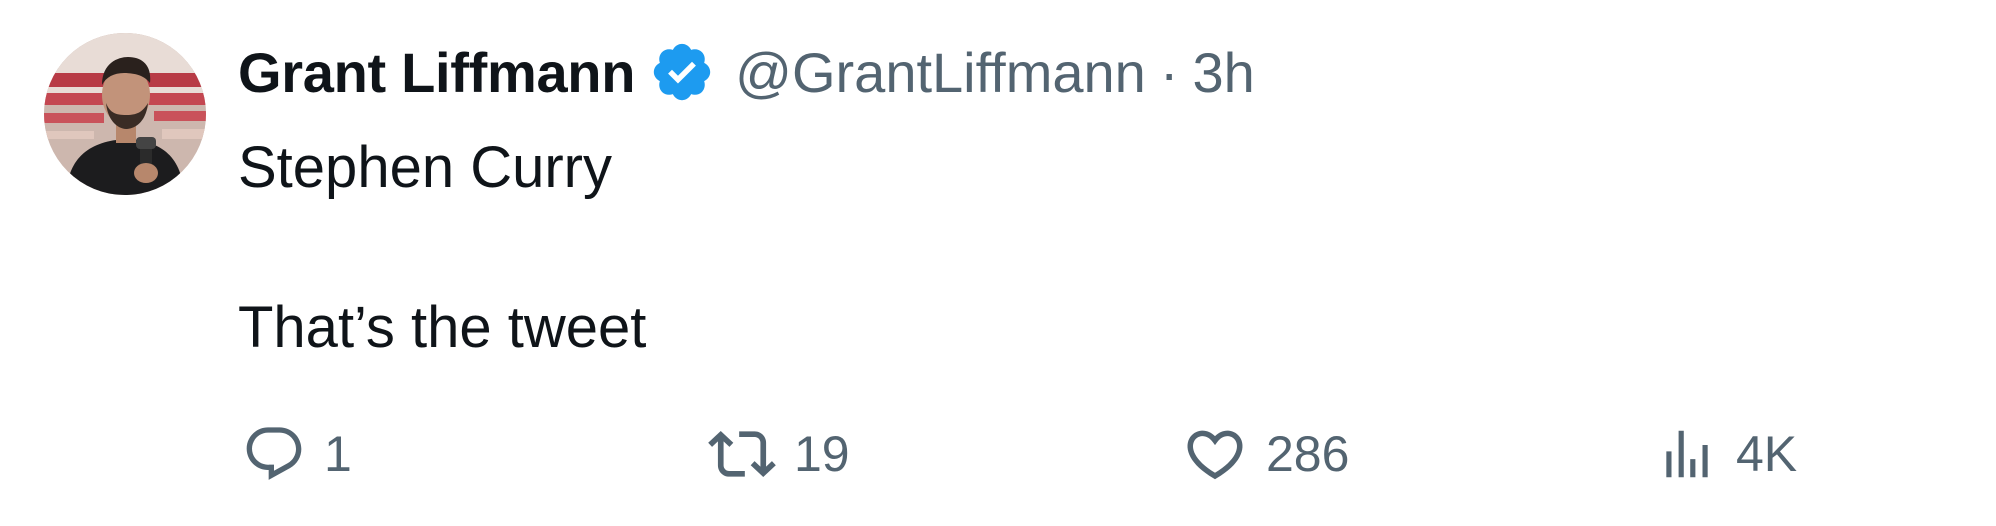 The height and width of the screenshot is (526, 1996). I want to click on avatar-image, so click(125, 114).